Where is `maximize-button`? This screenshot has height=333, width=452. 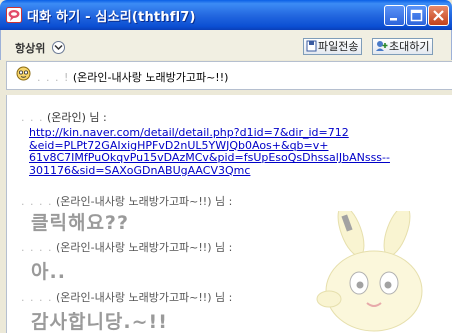
maximize-button is located at coordinates (416, 15).